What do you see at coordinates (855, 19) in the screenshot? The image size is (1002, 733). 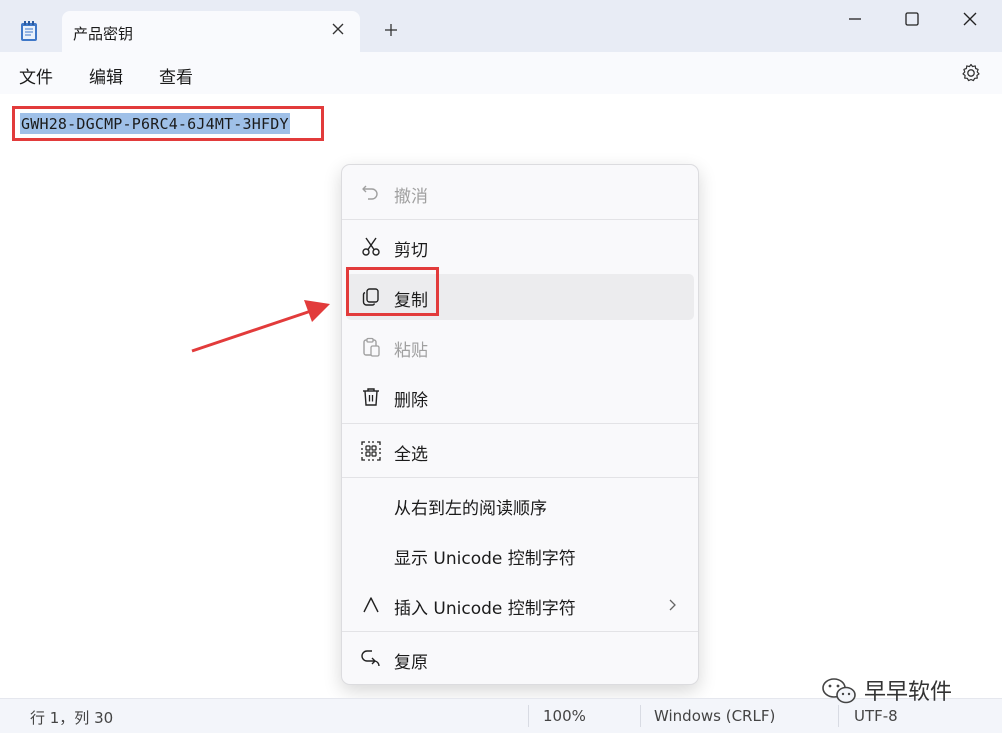 I see `minimize-icon` at bounding box center [855, 19].